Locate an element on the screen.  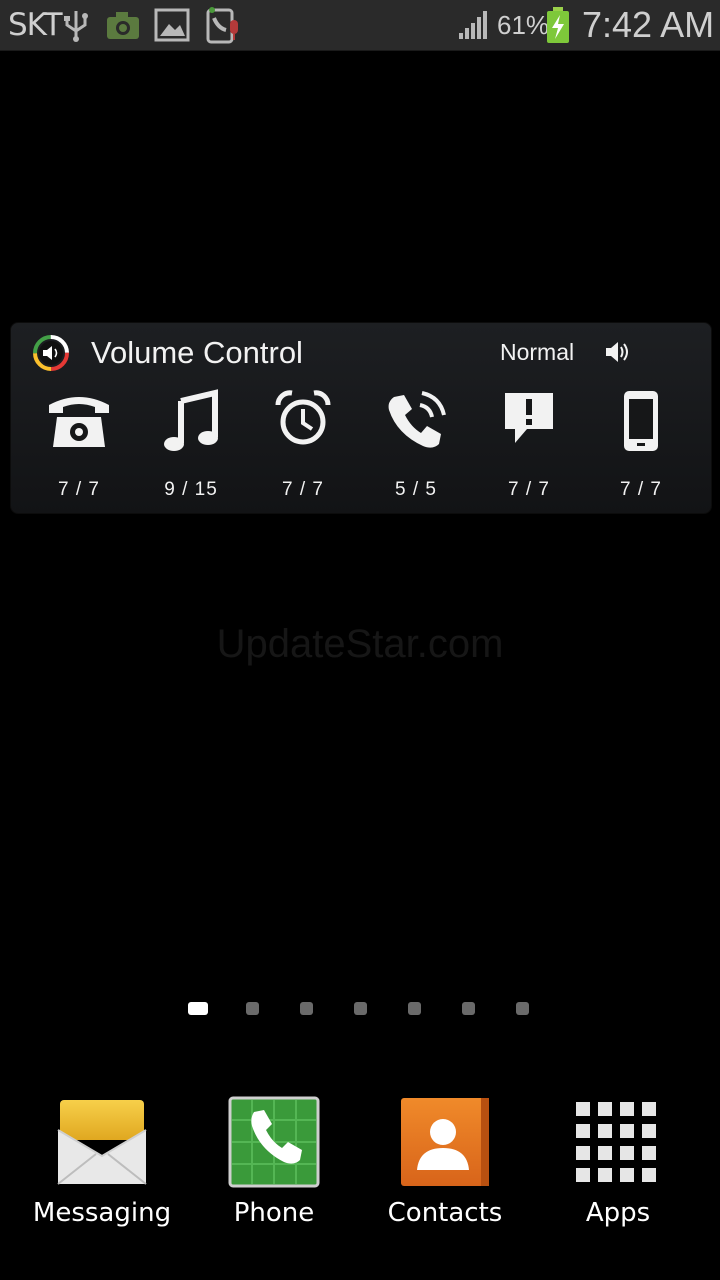
volume-notification-item: 7 / 7 is located at coordinates (529, 446).